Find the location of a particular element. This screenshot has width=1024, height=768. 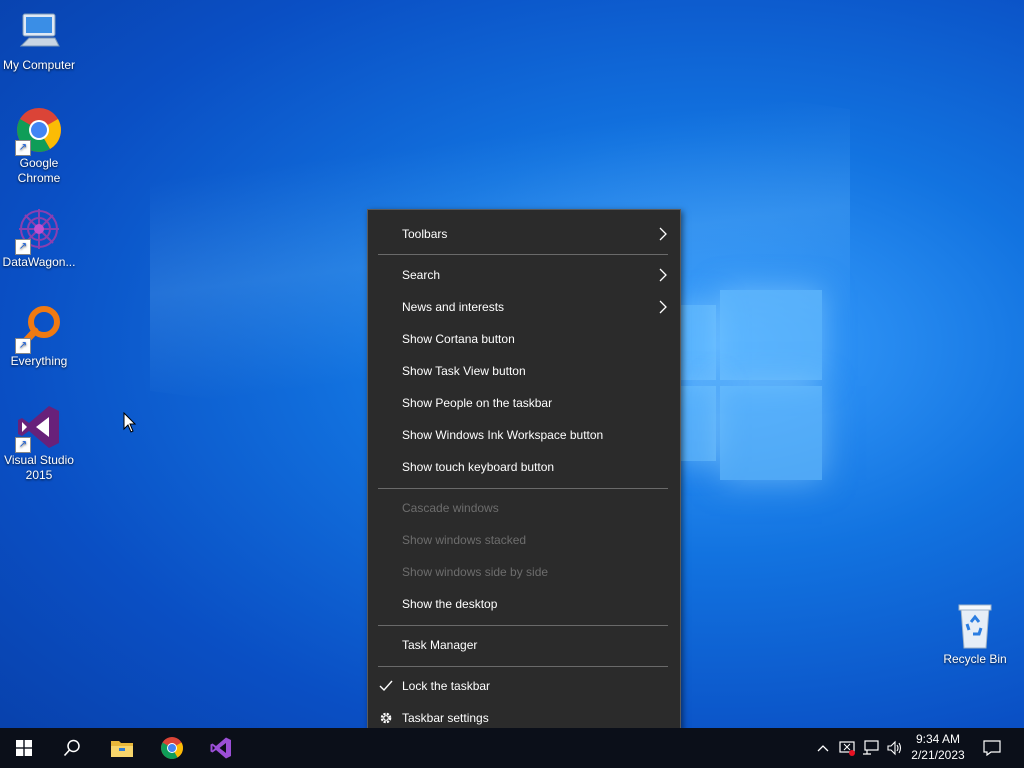

desktop-icon-recycle-bin: Recycle Bin is located at coordinates (975, 634).